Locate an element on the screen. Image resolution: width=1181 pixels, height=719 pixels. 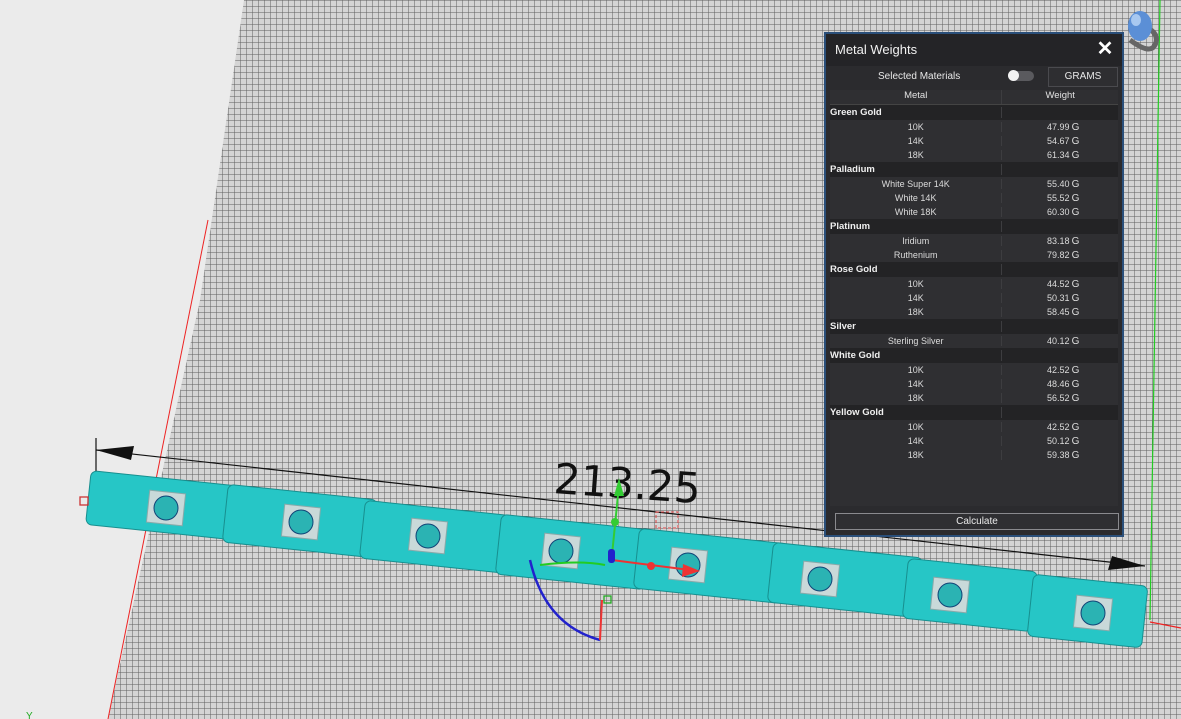
weight-value: 50.12 is located at coordinates (1058, 440).